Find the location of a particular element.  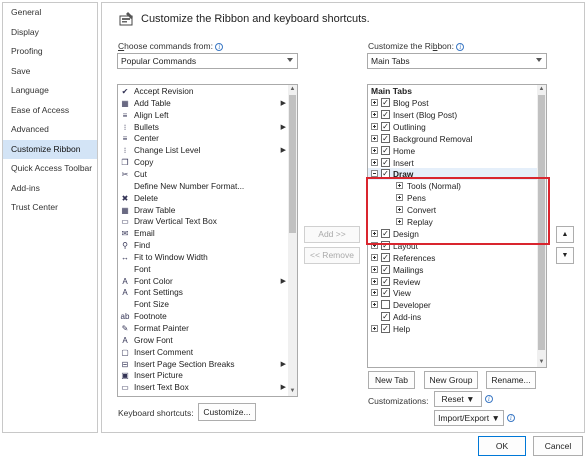

command-item: A Grow Font is located at coordinates (203, 341).